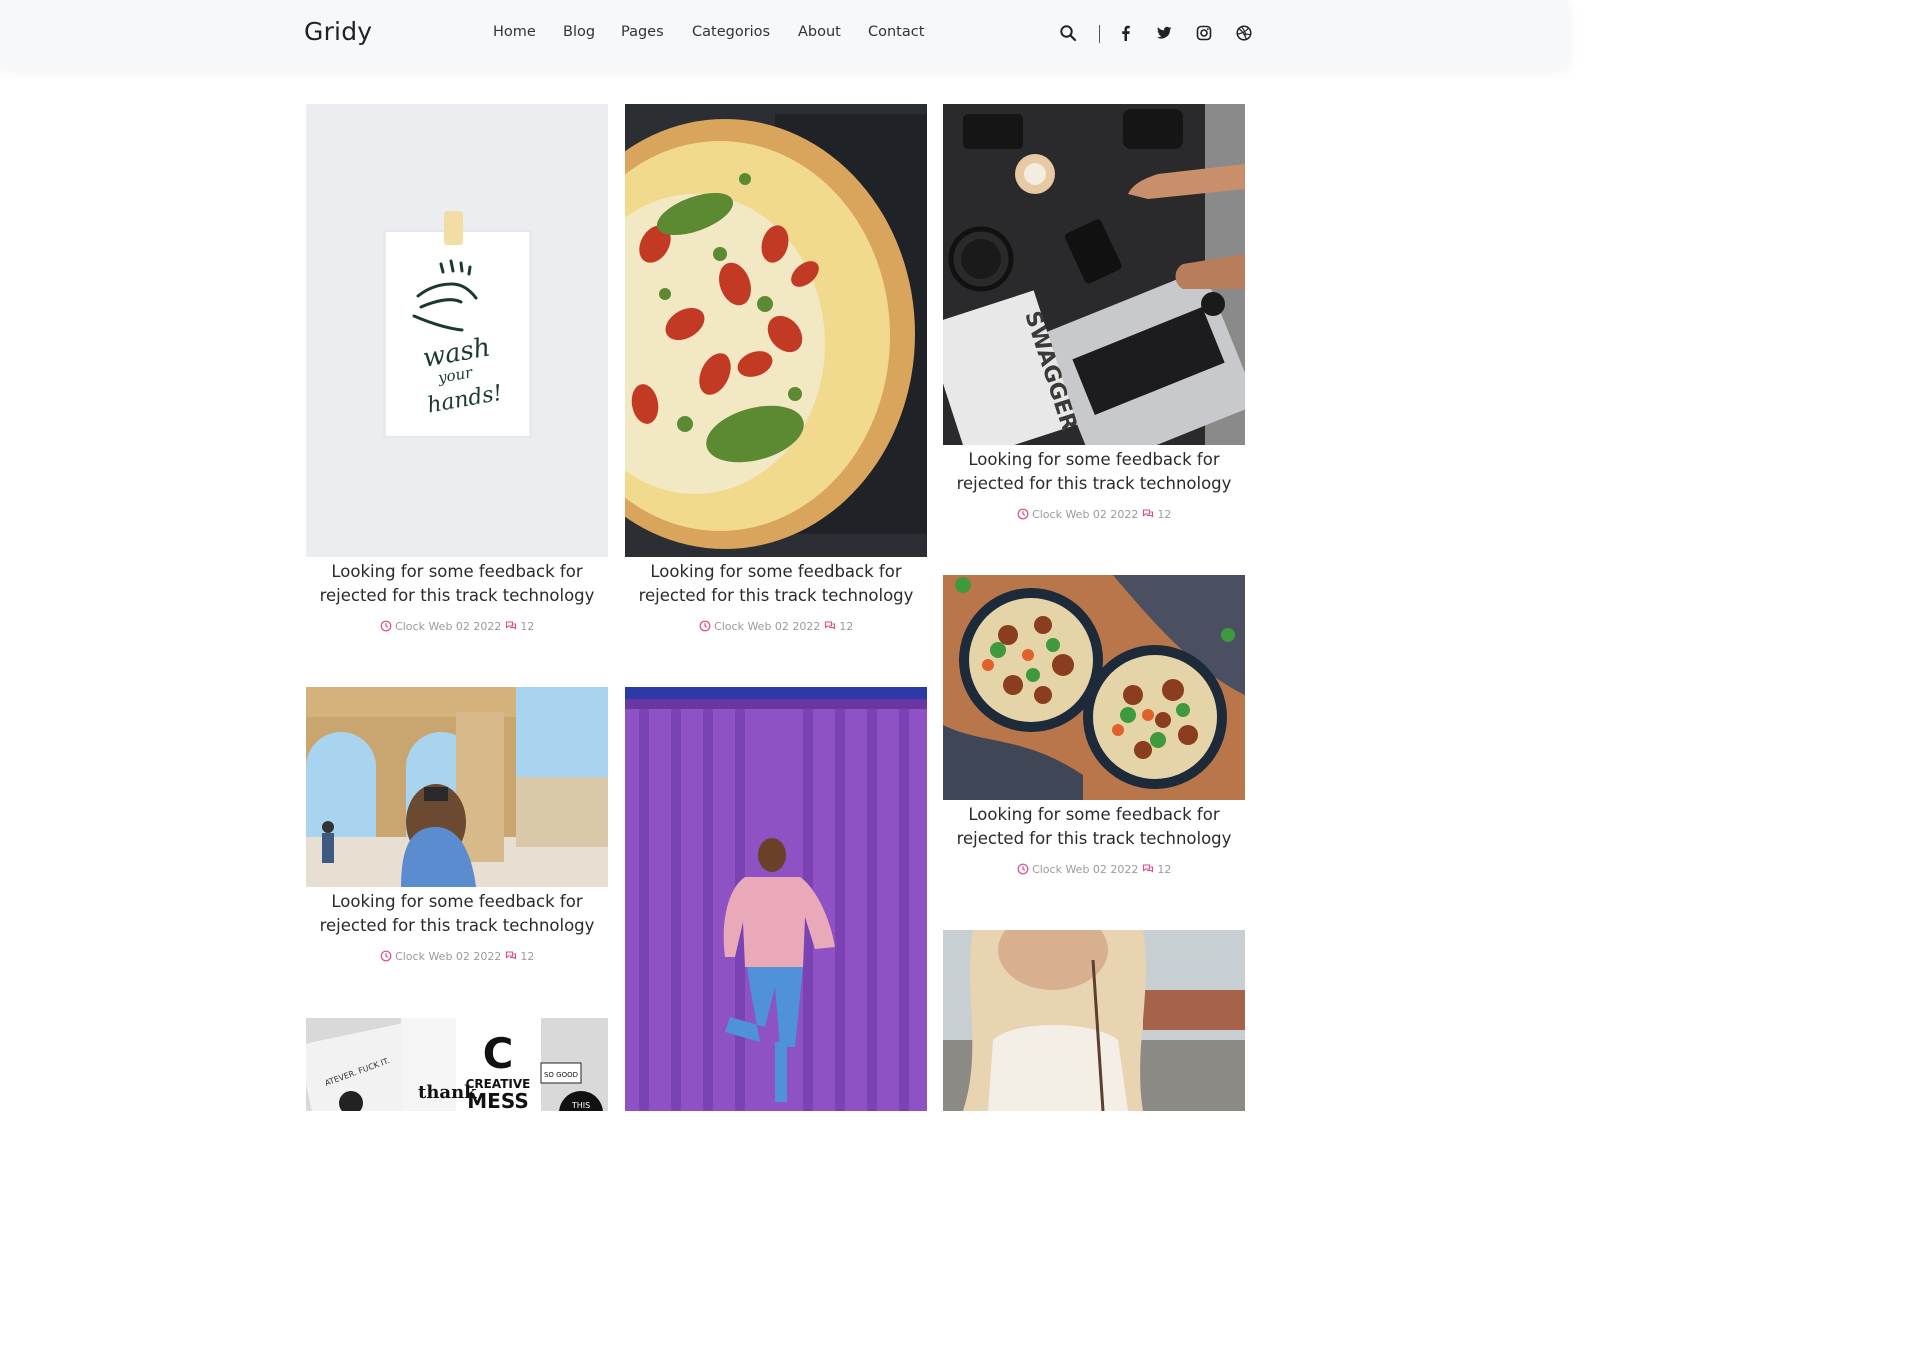 This screenshot has width=1920, height=1361. Describe the element at coordinates (1164, 33) in the screenshot. I see `twitter-icon` at that location.